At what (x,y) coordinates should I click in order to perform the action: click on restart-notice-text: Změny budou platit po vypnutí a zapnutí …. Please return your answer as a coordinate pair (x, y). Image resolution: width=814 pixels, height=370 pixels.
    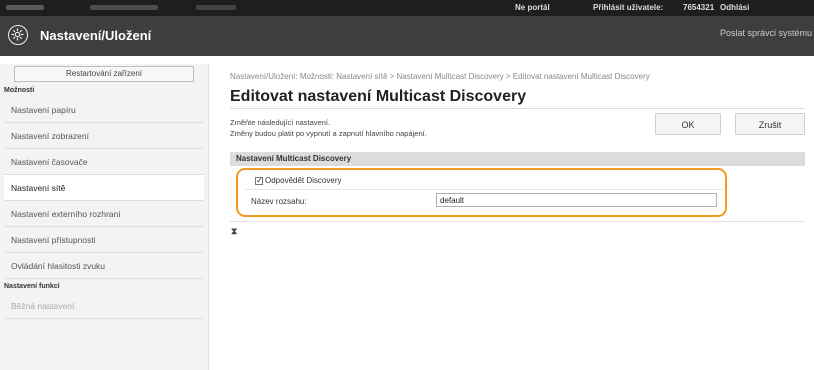
    Looking at the image, I should click on (328, 133).